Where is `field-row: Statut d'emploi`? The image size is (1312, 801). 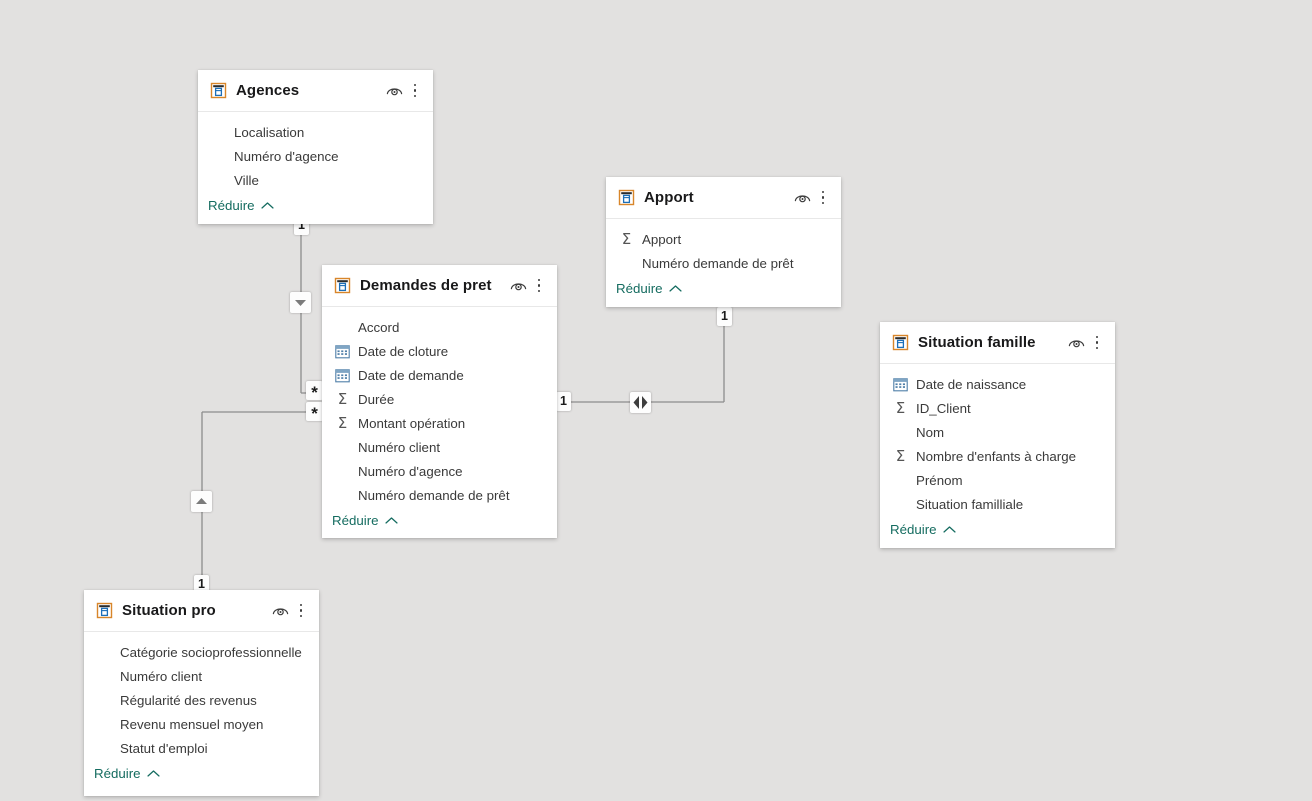
field-row: Statut d'emploi is located at coordinates (201, 748).